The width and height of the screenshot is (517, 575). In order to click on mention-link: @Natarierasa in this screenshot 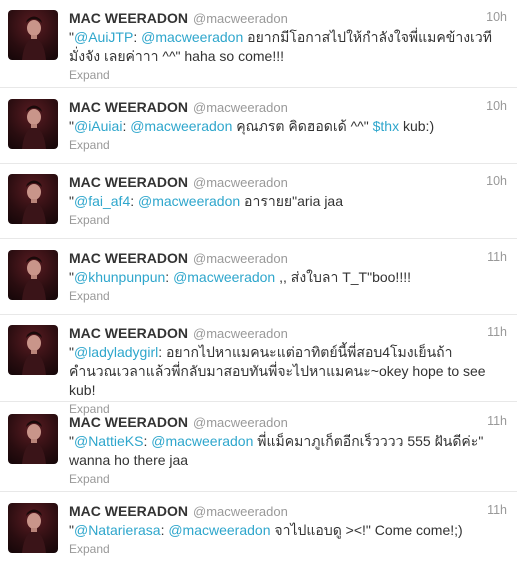, I will do `click(117, 530)`.